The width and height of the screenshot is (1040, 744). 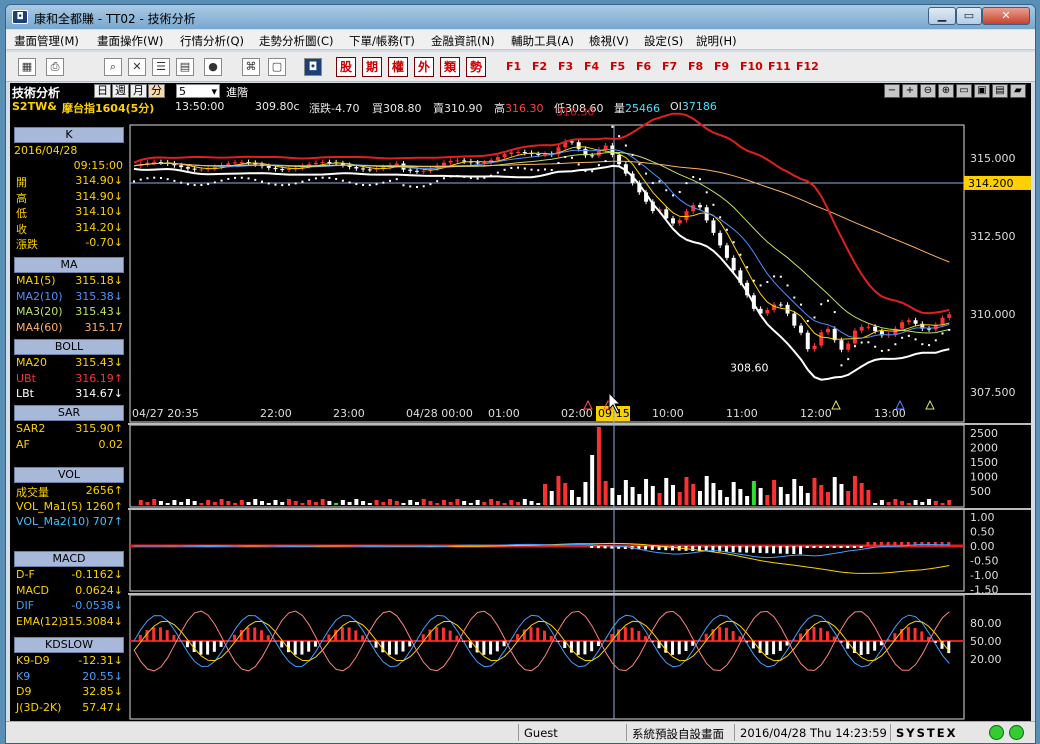 I want to click on quick-0: 股, so click(x=346, y=67).